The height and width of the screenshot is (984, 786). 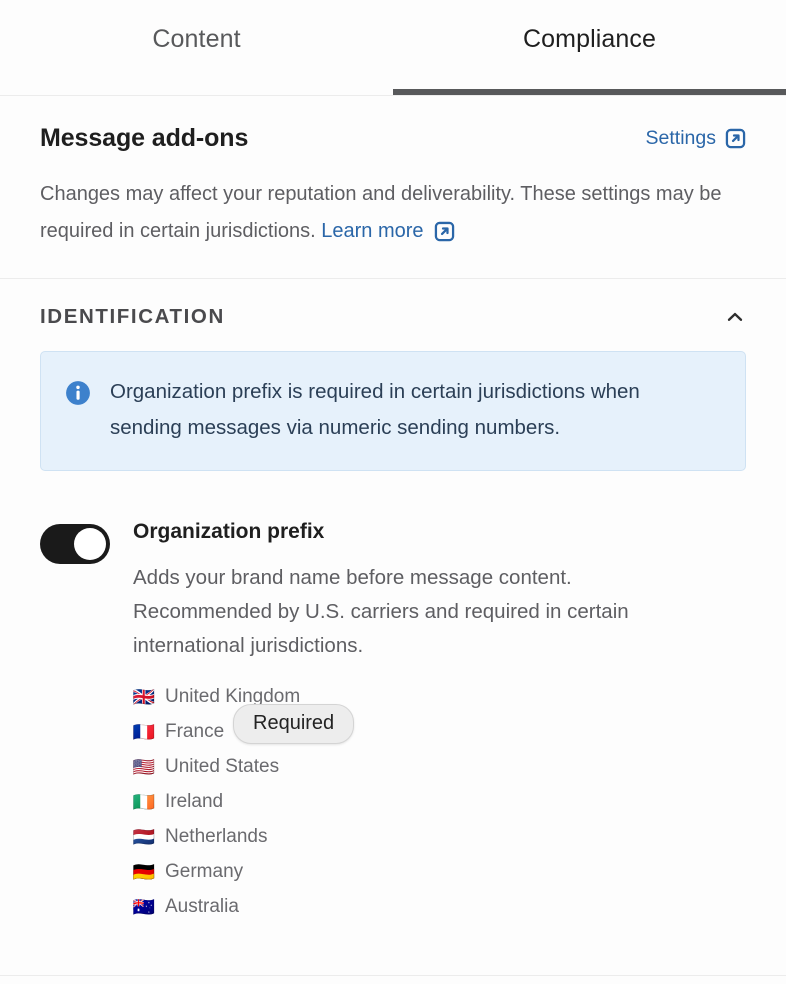 What do you see at coordinates (204, 871) in the screenshot?
I see `country-name: Germany` at bounding box center [204, 871].